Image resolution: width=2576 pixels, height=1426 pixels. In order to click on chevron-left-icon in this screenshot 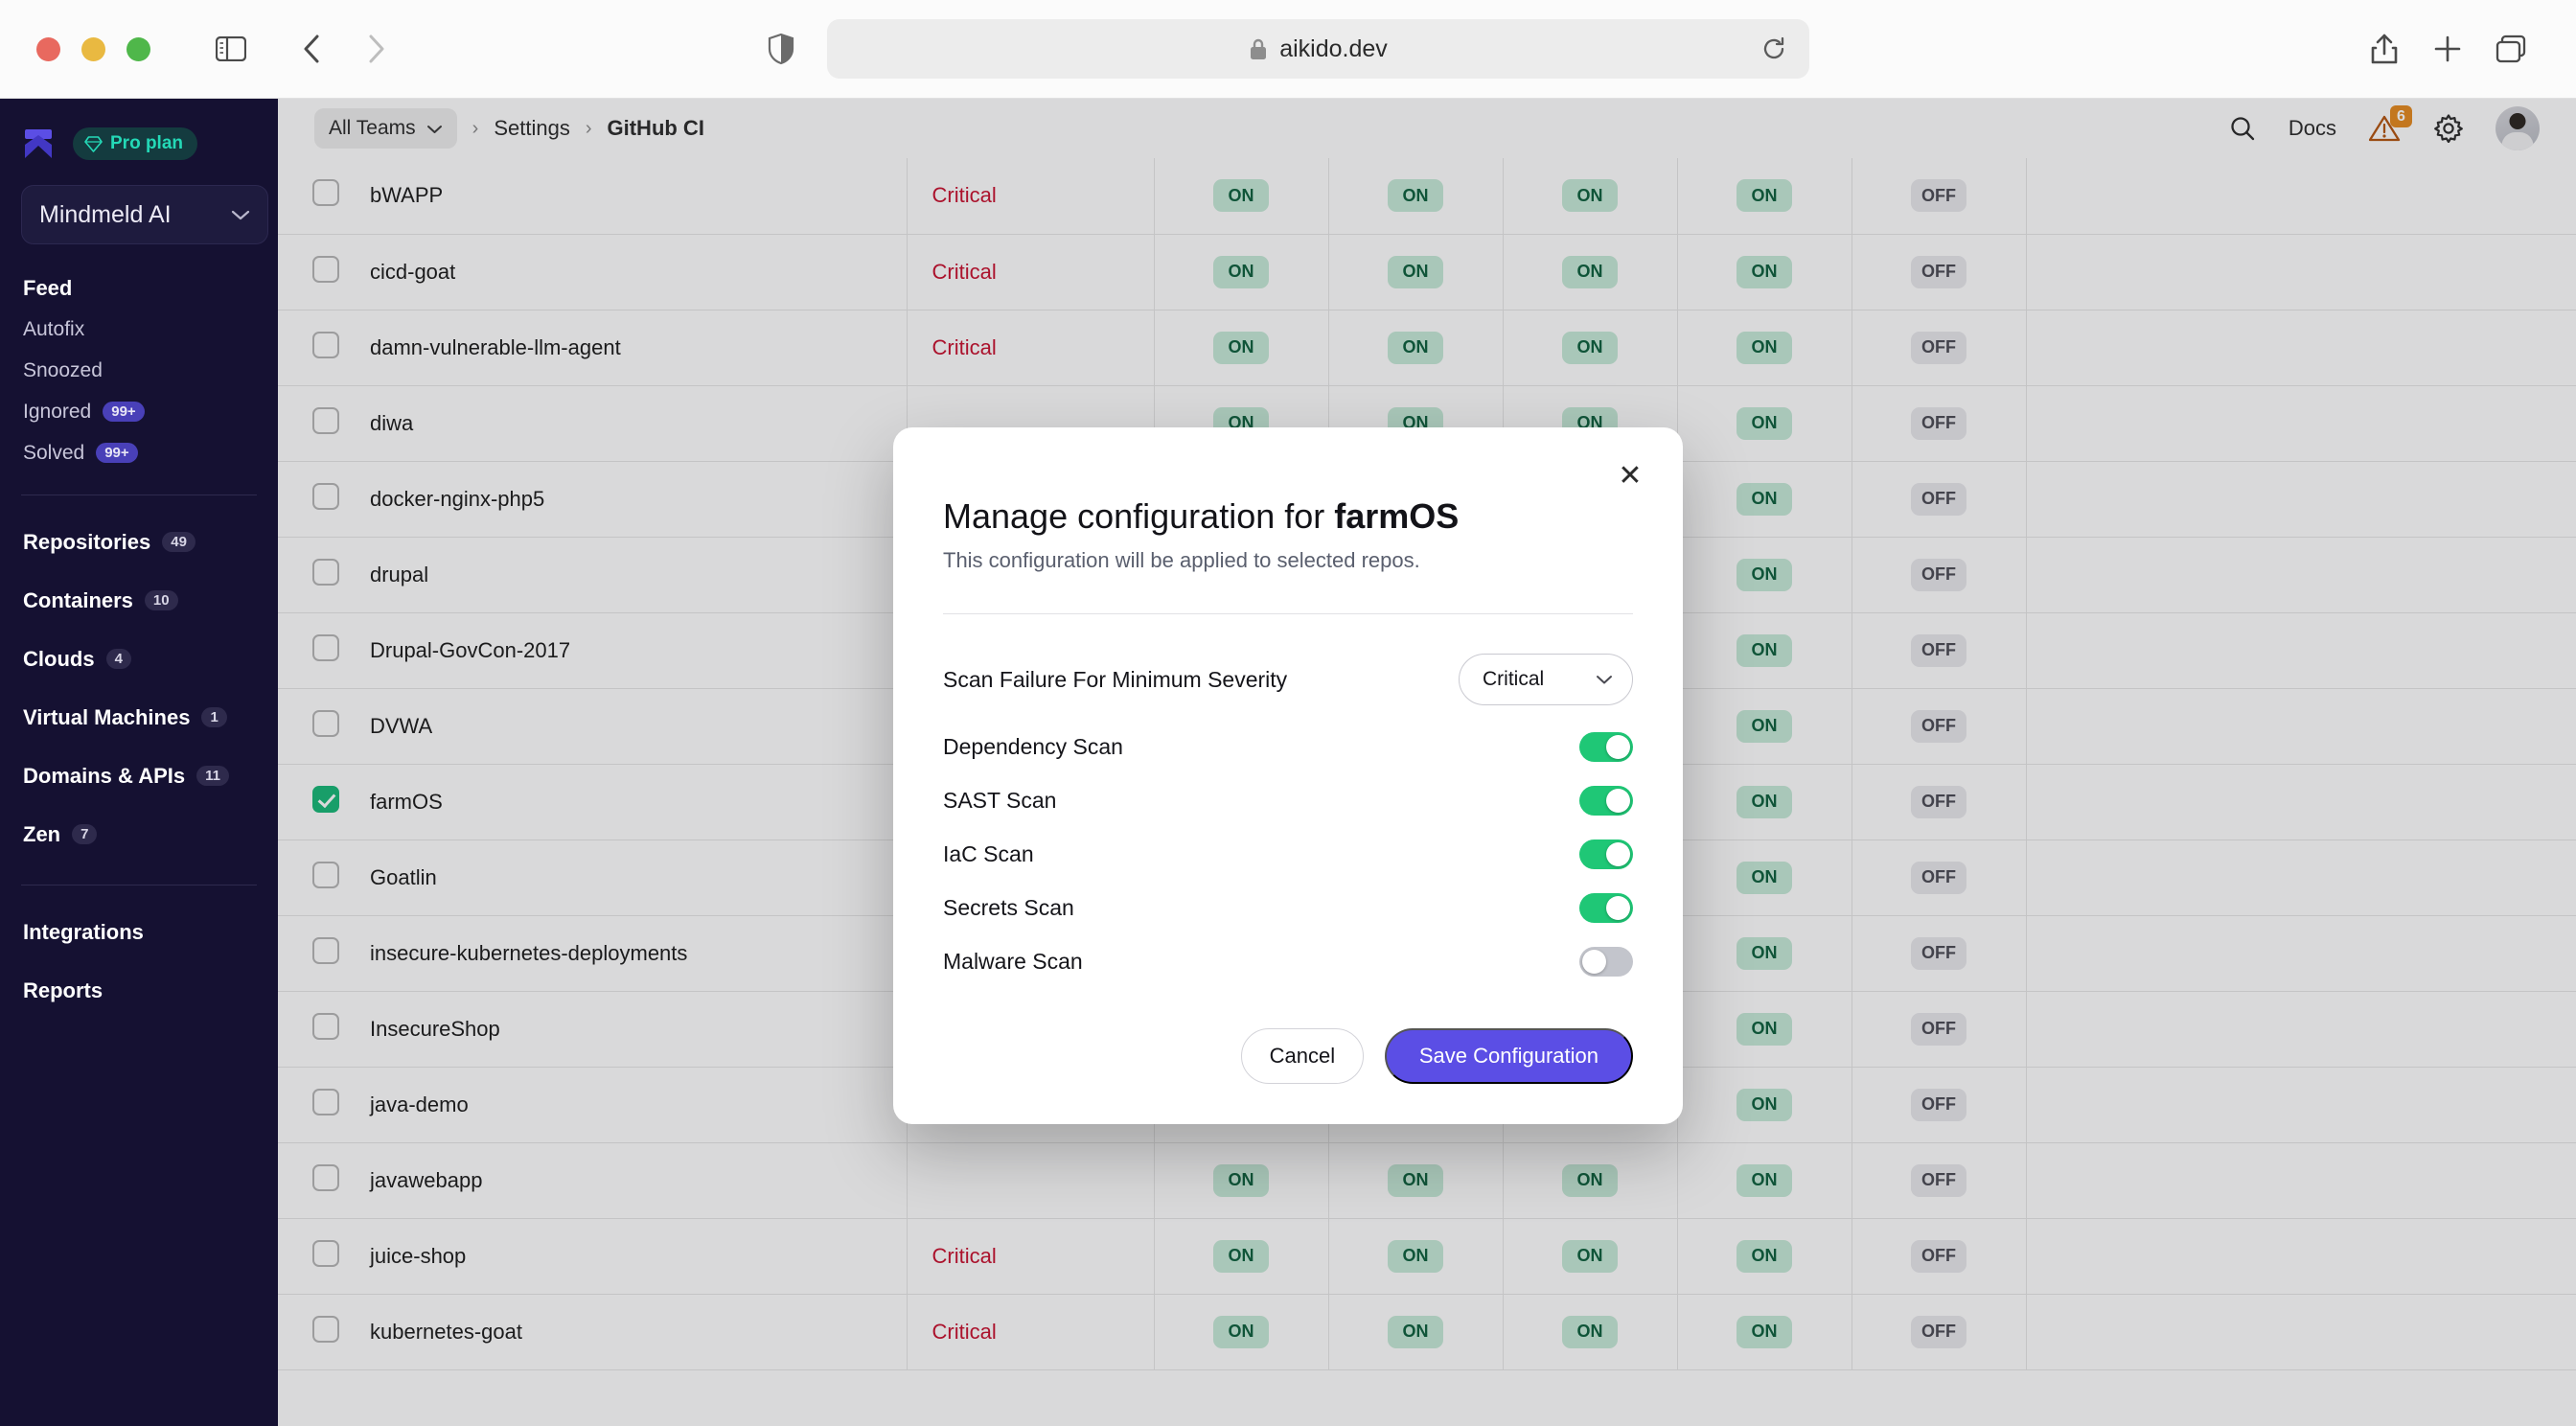, I will do `click(311, 49)`.